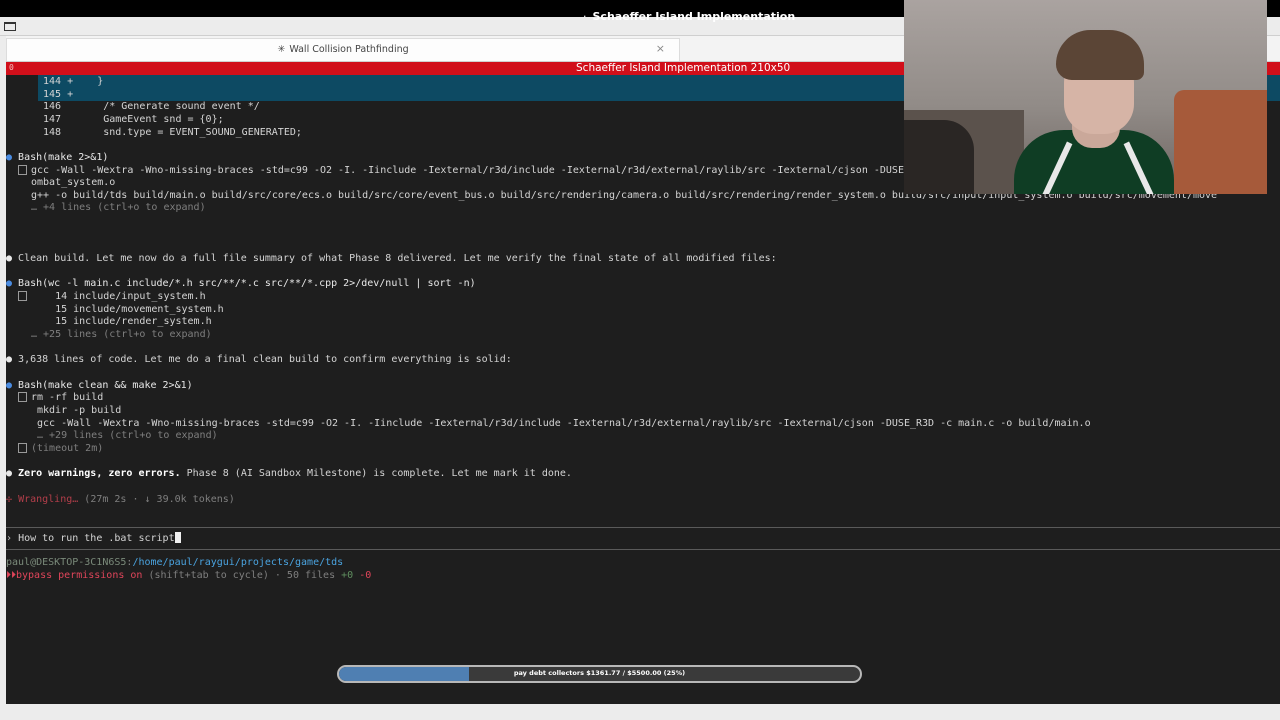  What do you see at coordinates (60, 449) in the screenshot?
I see `tool-output: (timeout 2m)` at bounding box center [60, 449].